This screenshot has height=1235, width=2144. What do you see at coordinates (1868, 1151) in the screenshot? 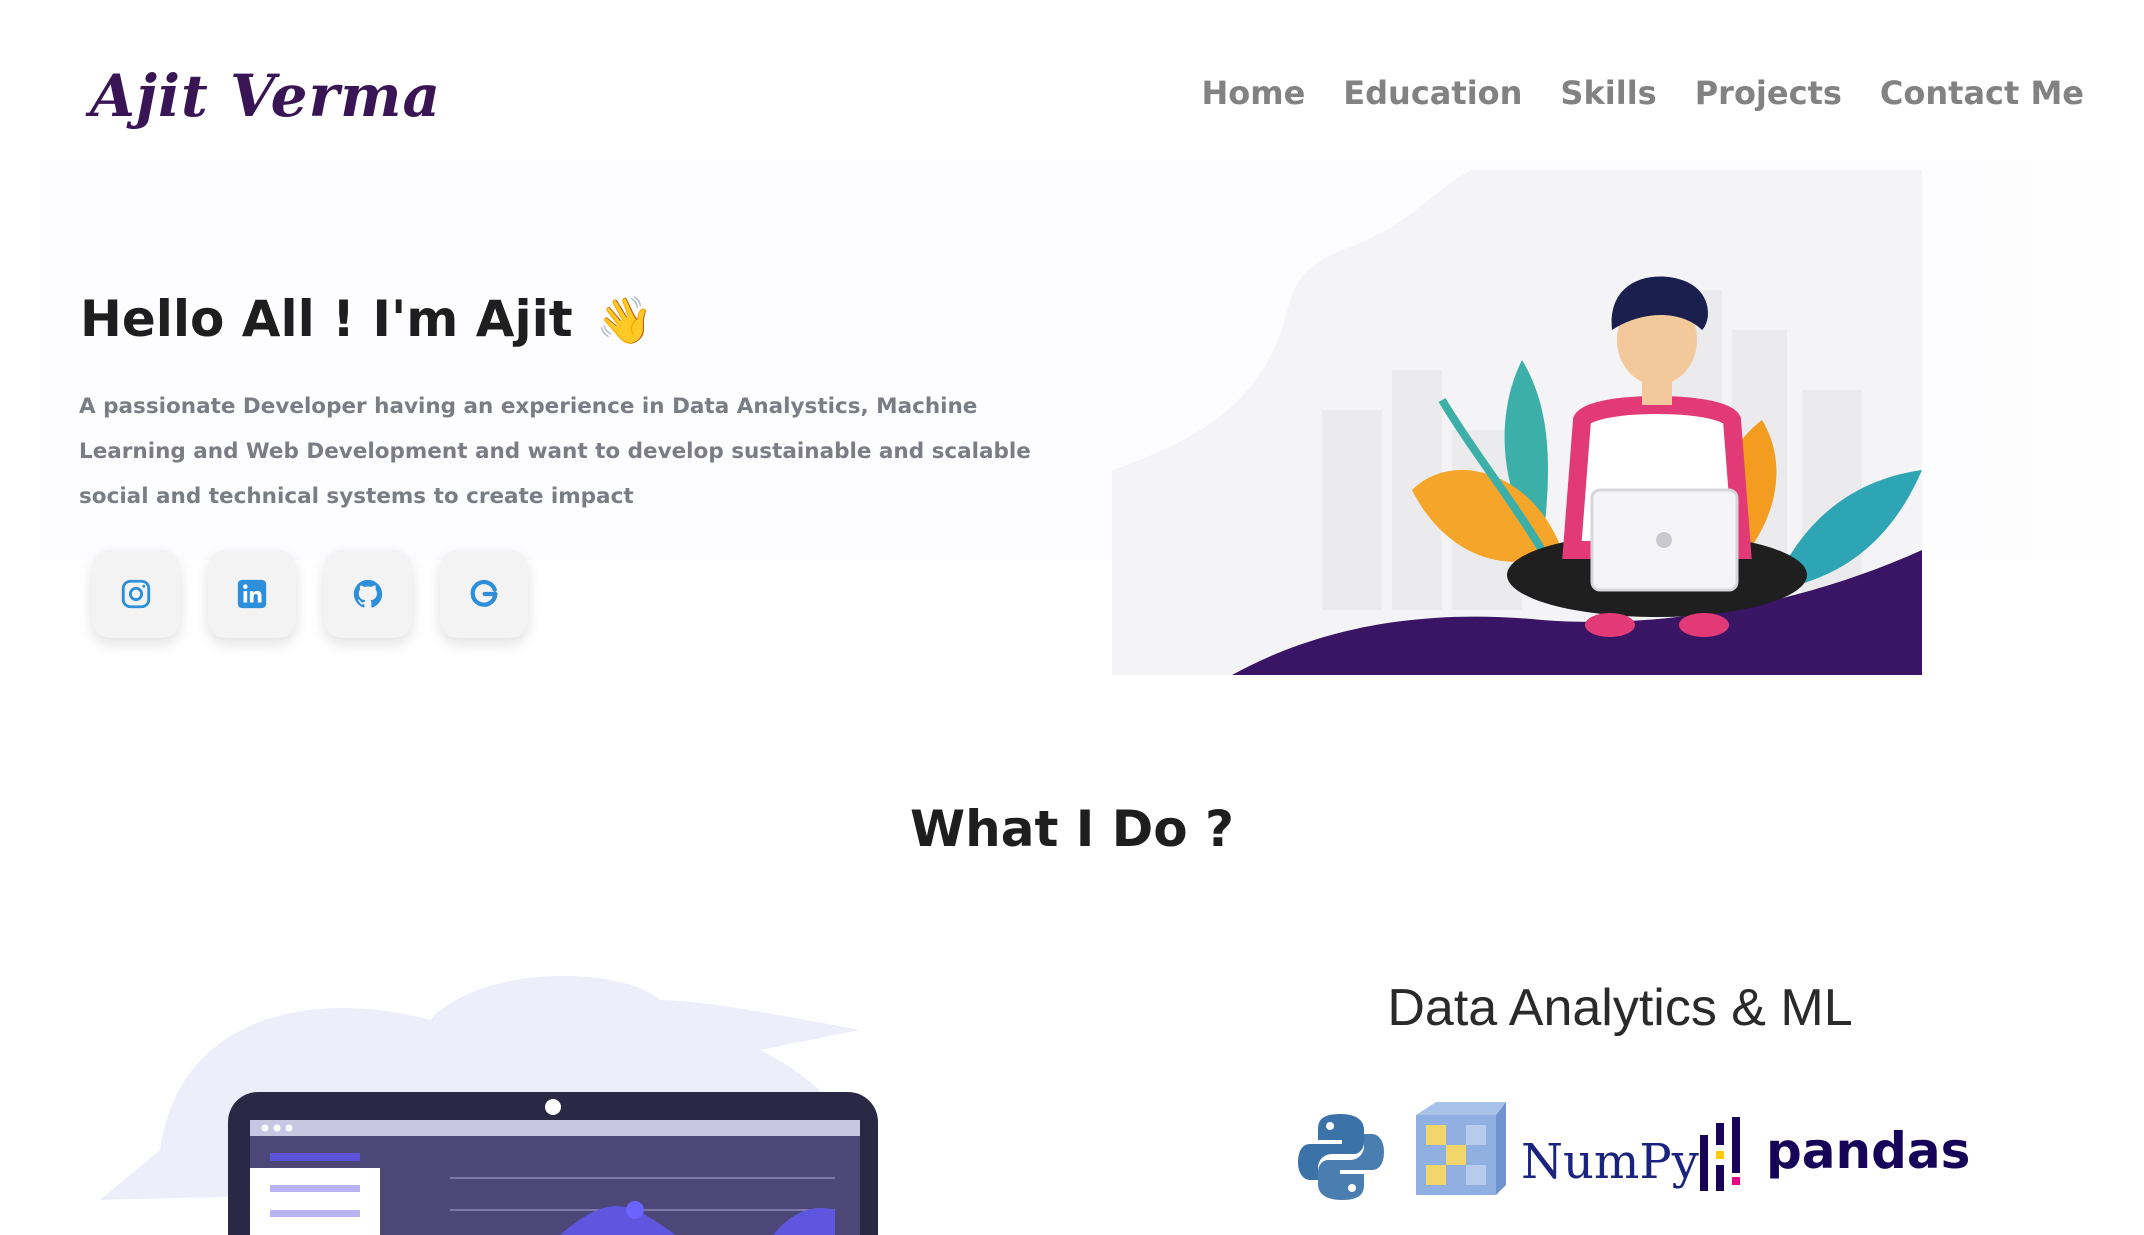
I see `pandas-wordmark: pandas` at bounding box center [1868, 1151].